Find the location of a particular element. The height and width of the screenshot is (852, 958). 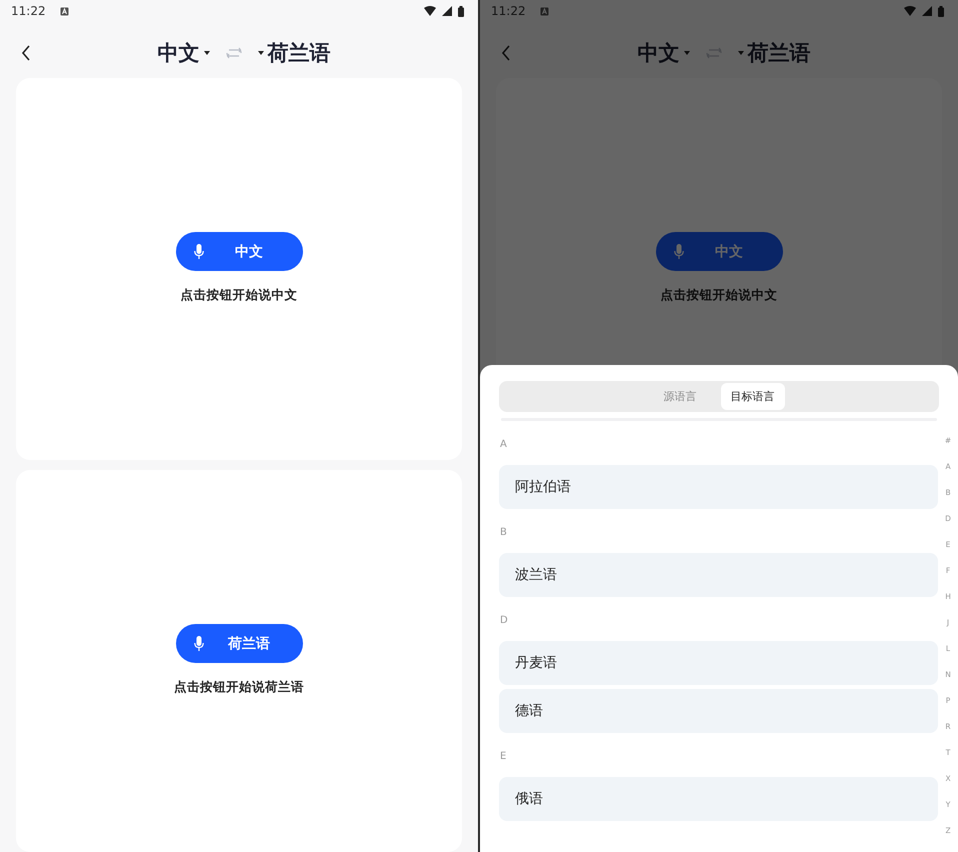

back-icon is located at coordinates (26, 53).